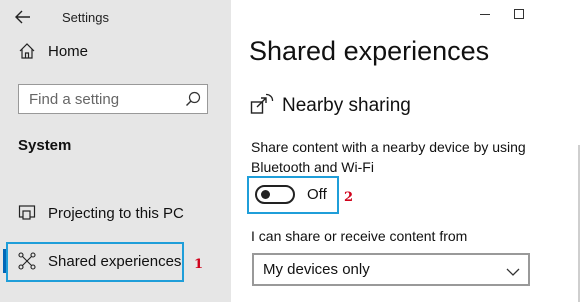 The image size is (584, 302). Describe the element at coordinates (579, 223) in the screenshot. I see `scrollbar` at that location.